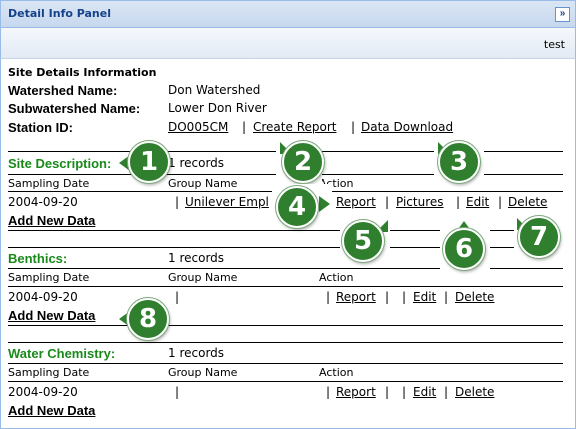  I want to click on water-chemistry-records: 1 records, so click(196, 353).